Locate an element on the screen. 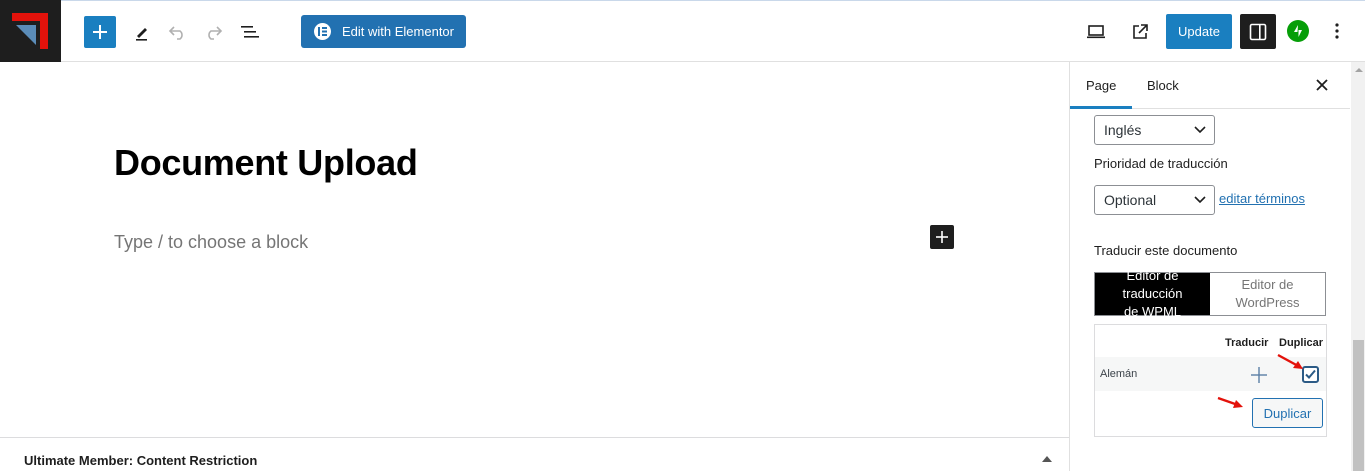 The height and width of the screenshot is (471, 1365). redo-icon is located at coordinates (215, 33).